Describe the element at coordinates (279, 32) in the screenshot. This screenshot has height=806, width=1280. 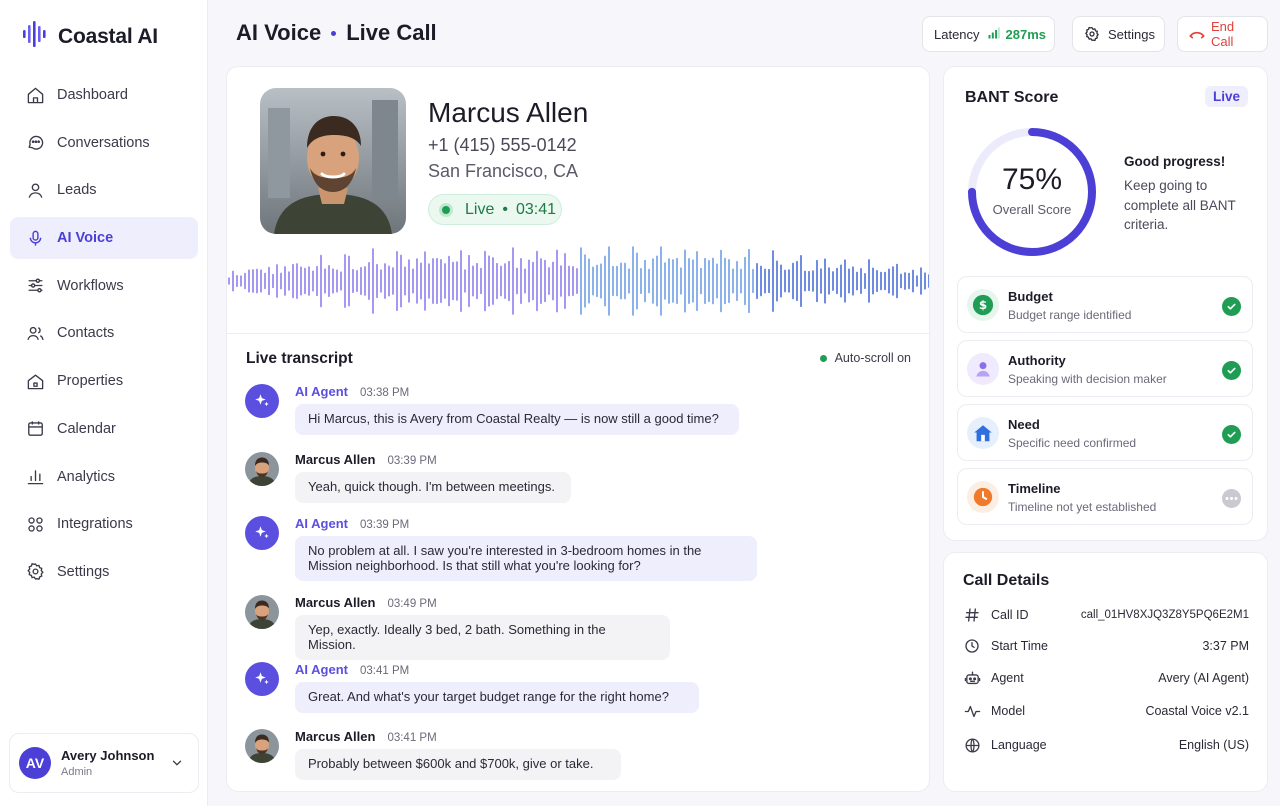
I see `page-title-section: AI Voice` at that location.